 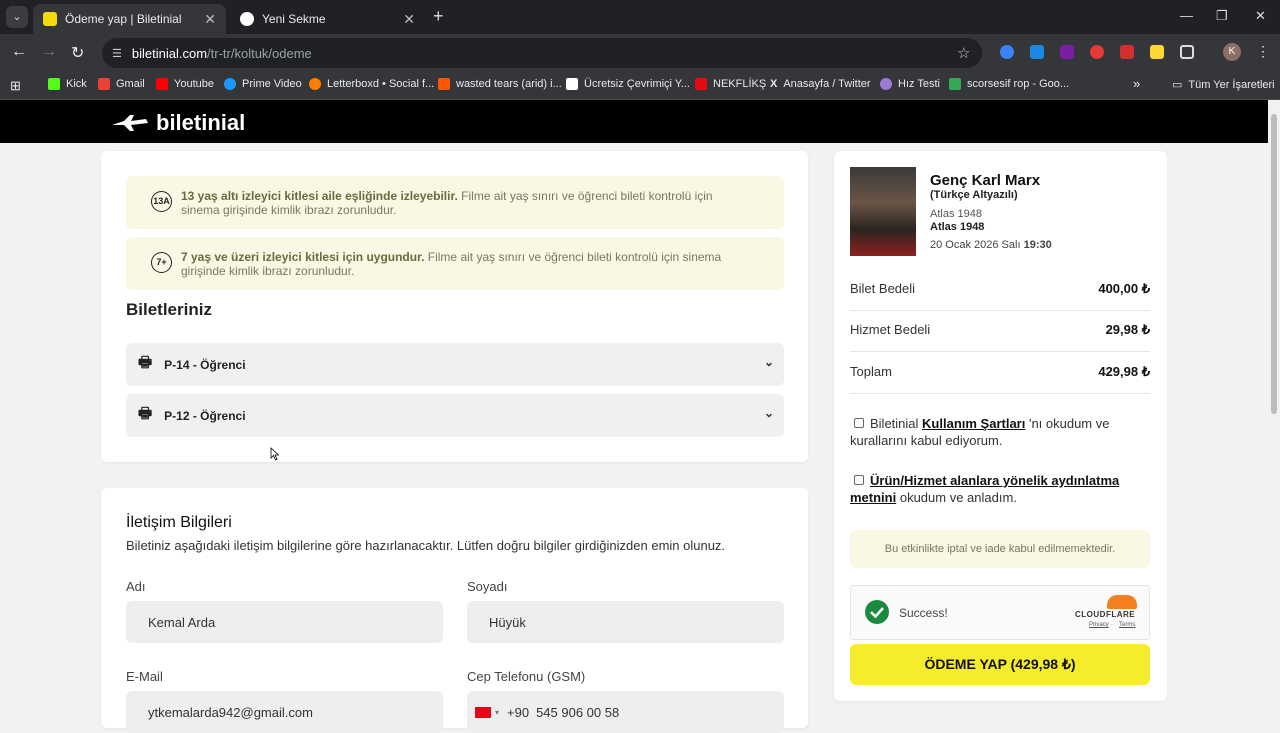 What do you see at coordinates (1127, 329) in the screenshot?
I see `service-fee-value: 29,98 ₺` at bounding box center [1127, 329].